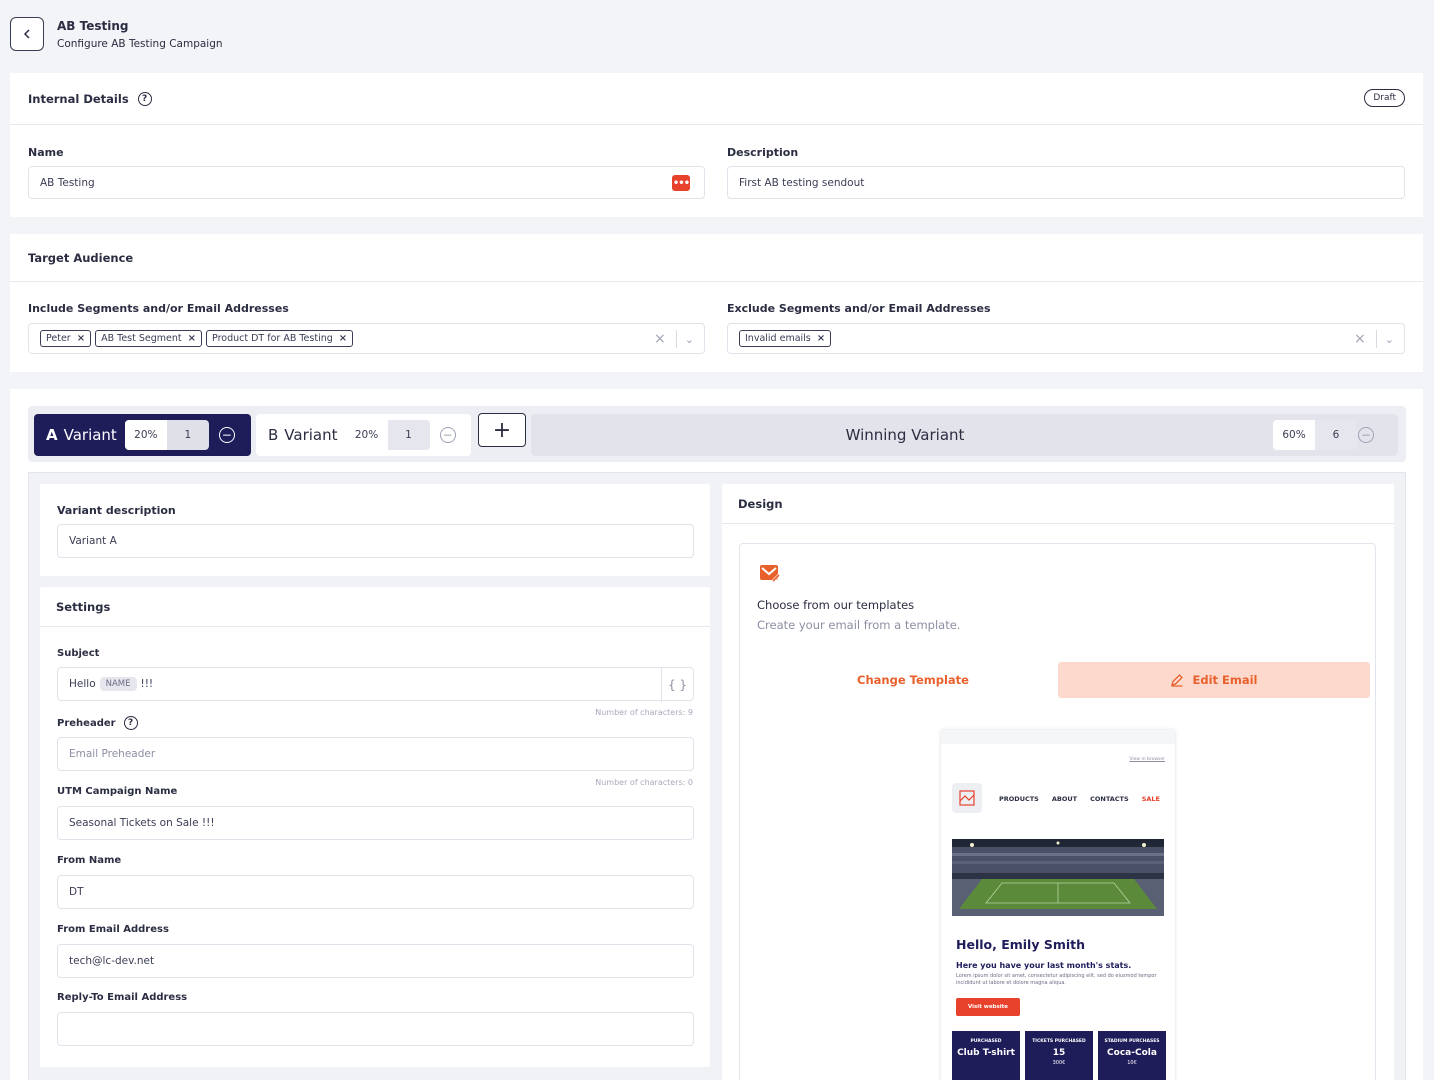 This screenshot has height=1080, width=1434. What do you see at coordinates (1384, 98) in the screenshot?
I see `status-badge: Draft` at bounding box center [1384, 98].